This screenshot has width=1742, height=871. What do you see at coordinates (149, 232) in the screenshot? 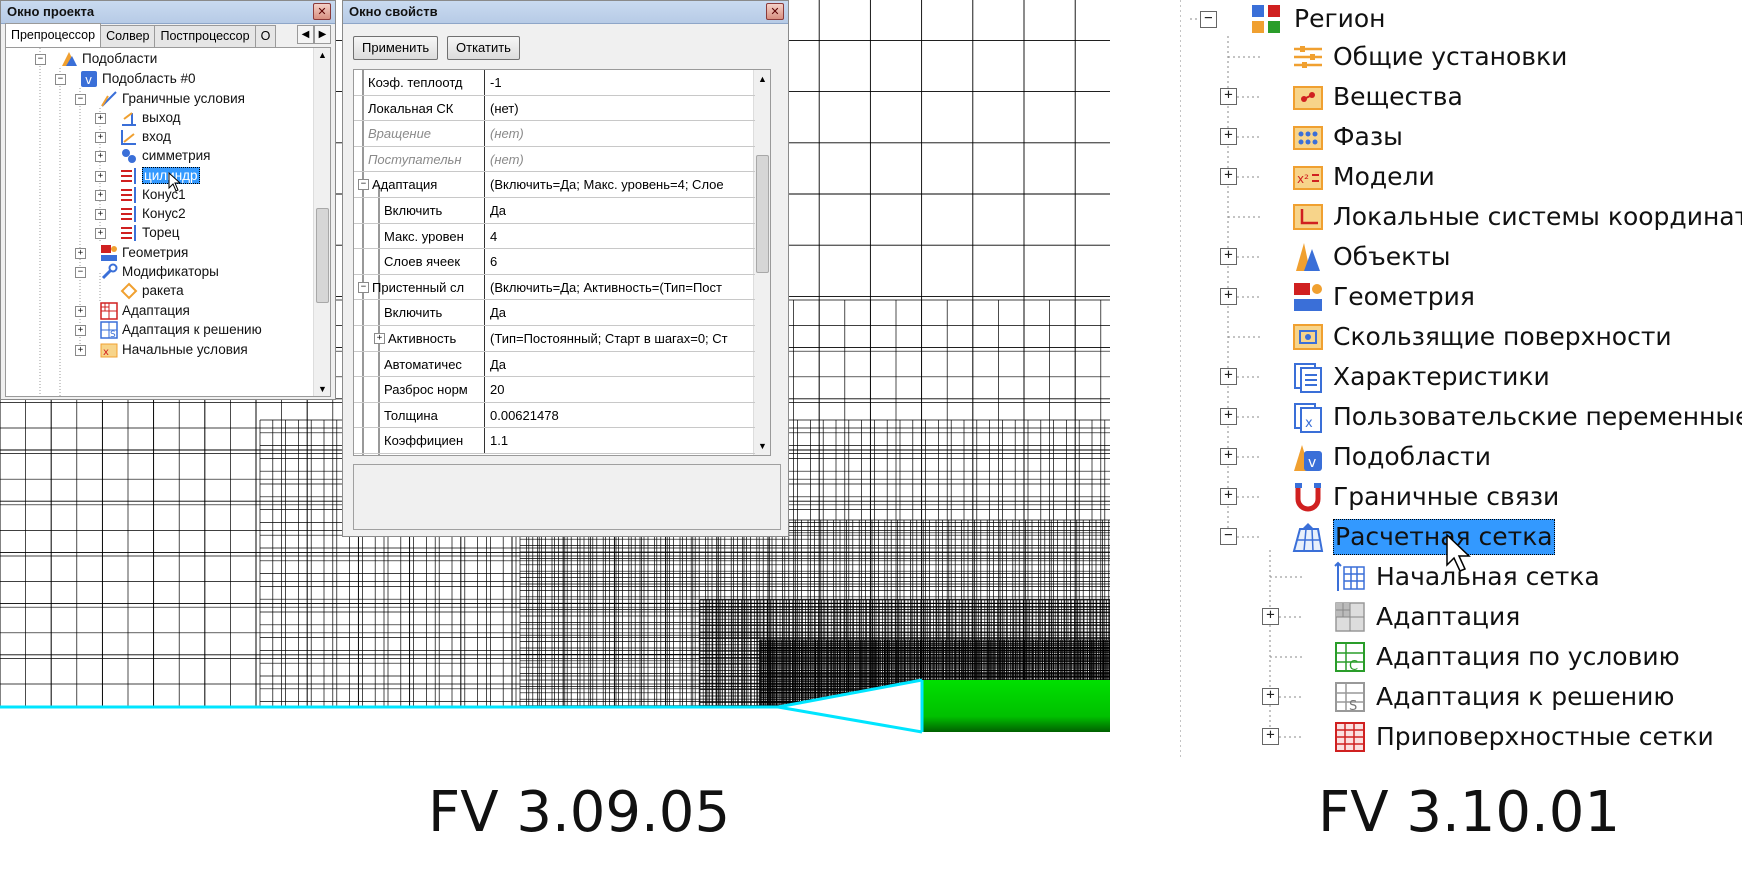
I see `tree-item-end: Торец` at bounding box center [149, 232].